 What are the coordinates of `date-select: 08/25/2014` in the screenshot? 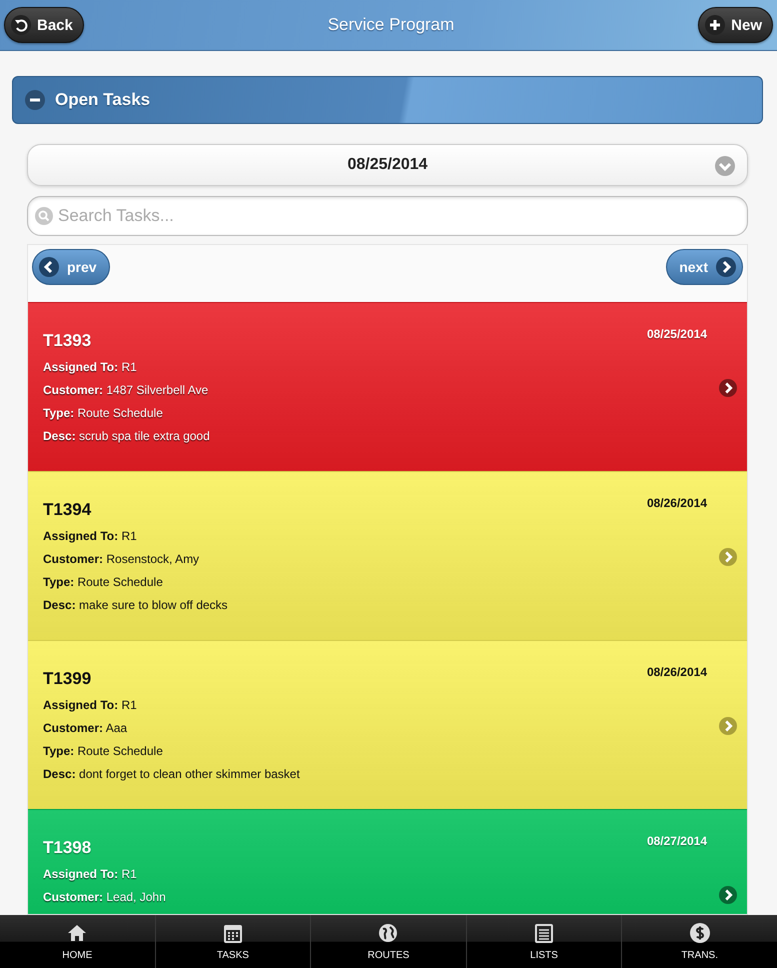 It's located at (387, 165).